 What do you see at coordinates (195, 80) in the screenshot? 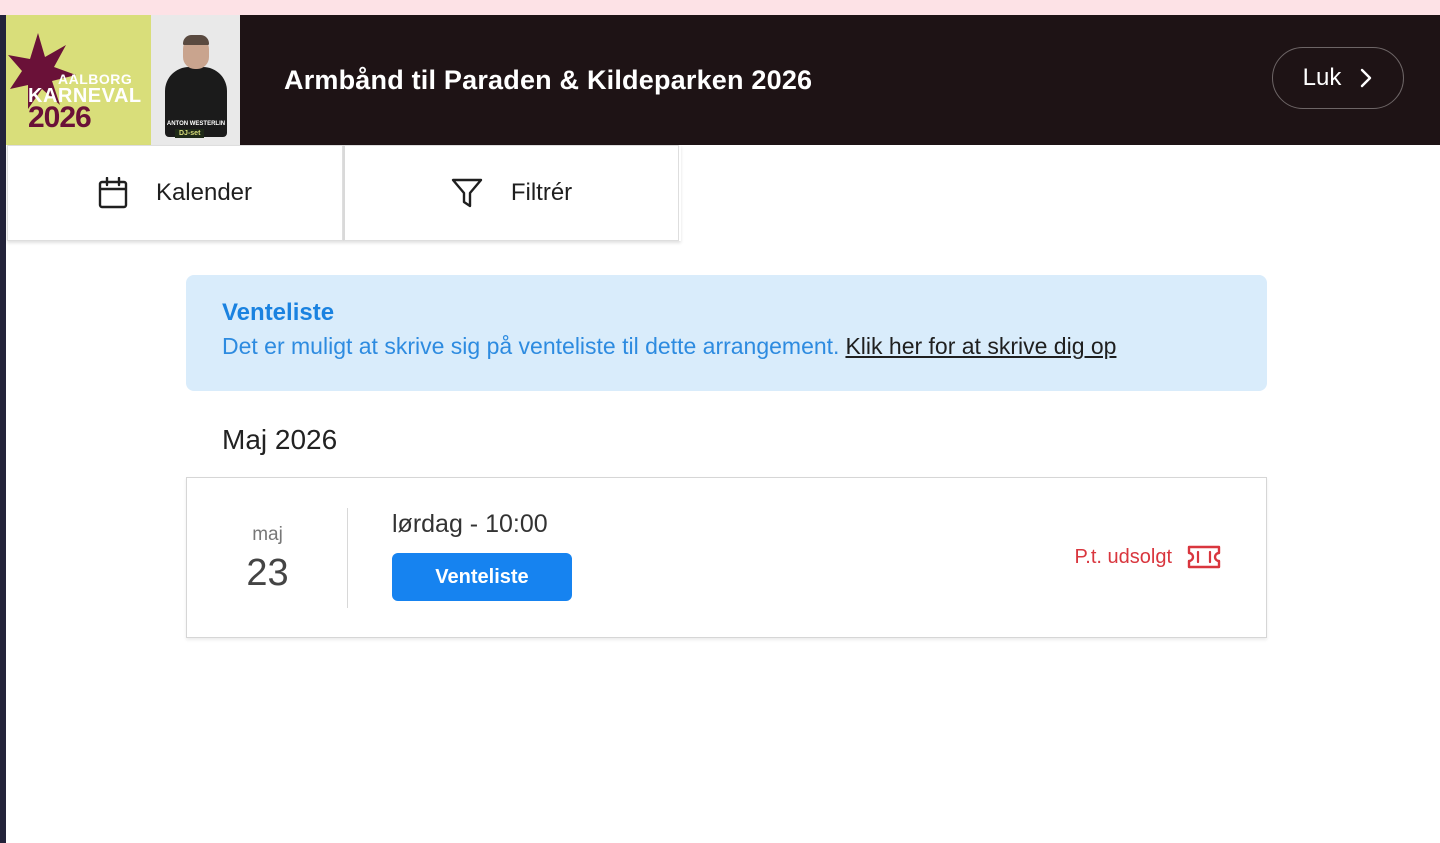
I see `artist-photo: ANTON WESTERLIN DJ-set` at bounding box center [195, 80].